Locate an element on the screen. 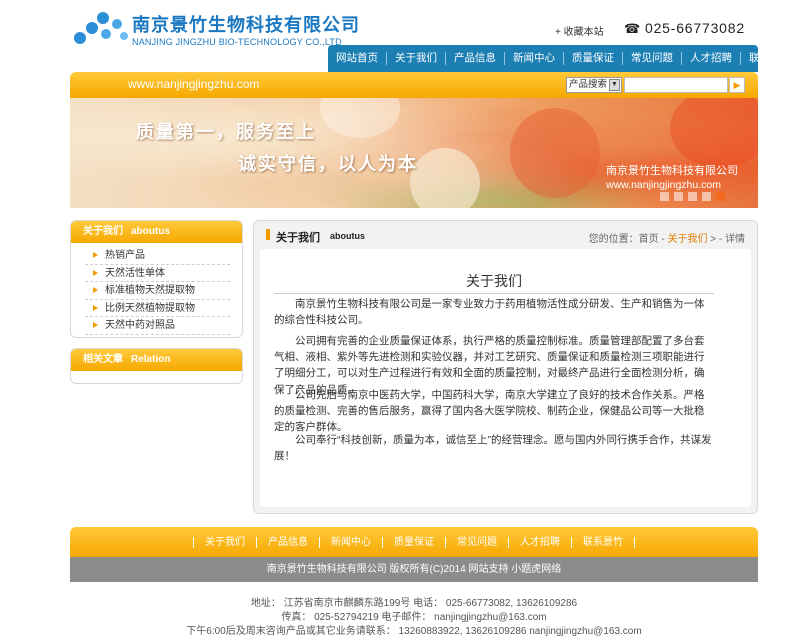 The height and width of the screenshot is (641, 800). logo-molecule-icon is located at coordinates (101, 28).